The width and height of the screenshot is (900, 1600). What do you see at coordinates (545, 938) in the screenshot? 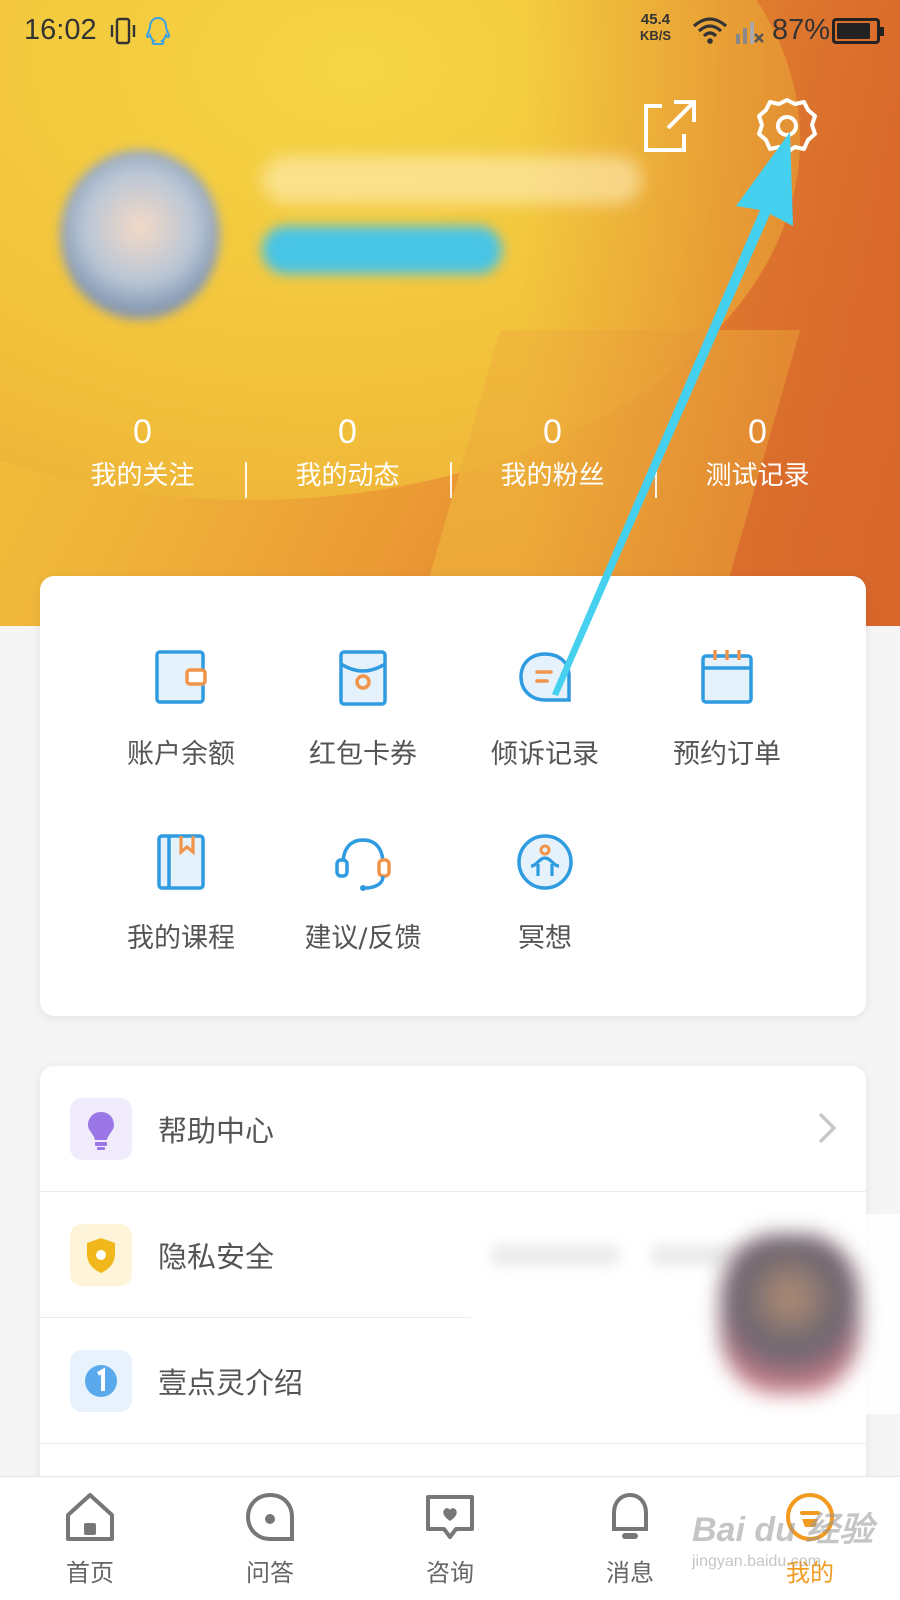
I see `grid-item-label: 冥想` at bounding box center [545, 938].